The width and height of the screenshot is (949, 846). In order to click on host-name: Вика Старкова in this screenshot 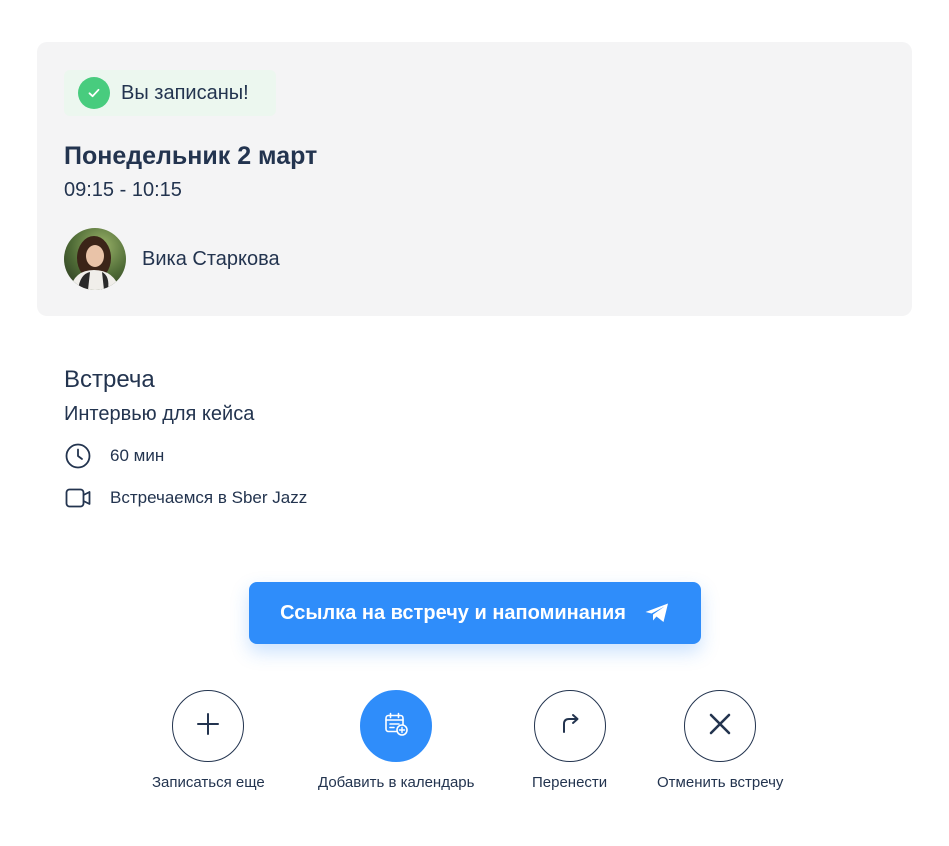, I will do `click(211, 258)`.